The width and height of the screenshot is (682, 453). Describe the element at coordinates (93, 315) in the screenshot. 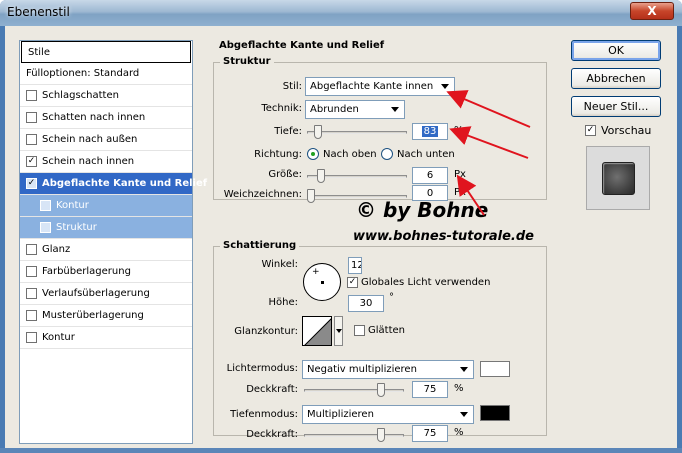

I see `style-item-label: Musterüberlagerung` at that location.